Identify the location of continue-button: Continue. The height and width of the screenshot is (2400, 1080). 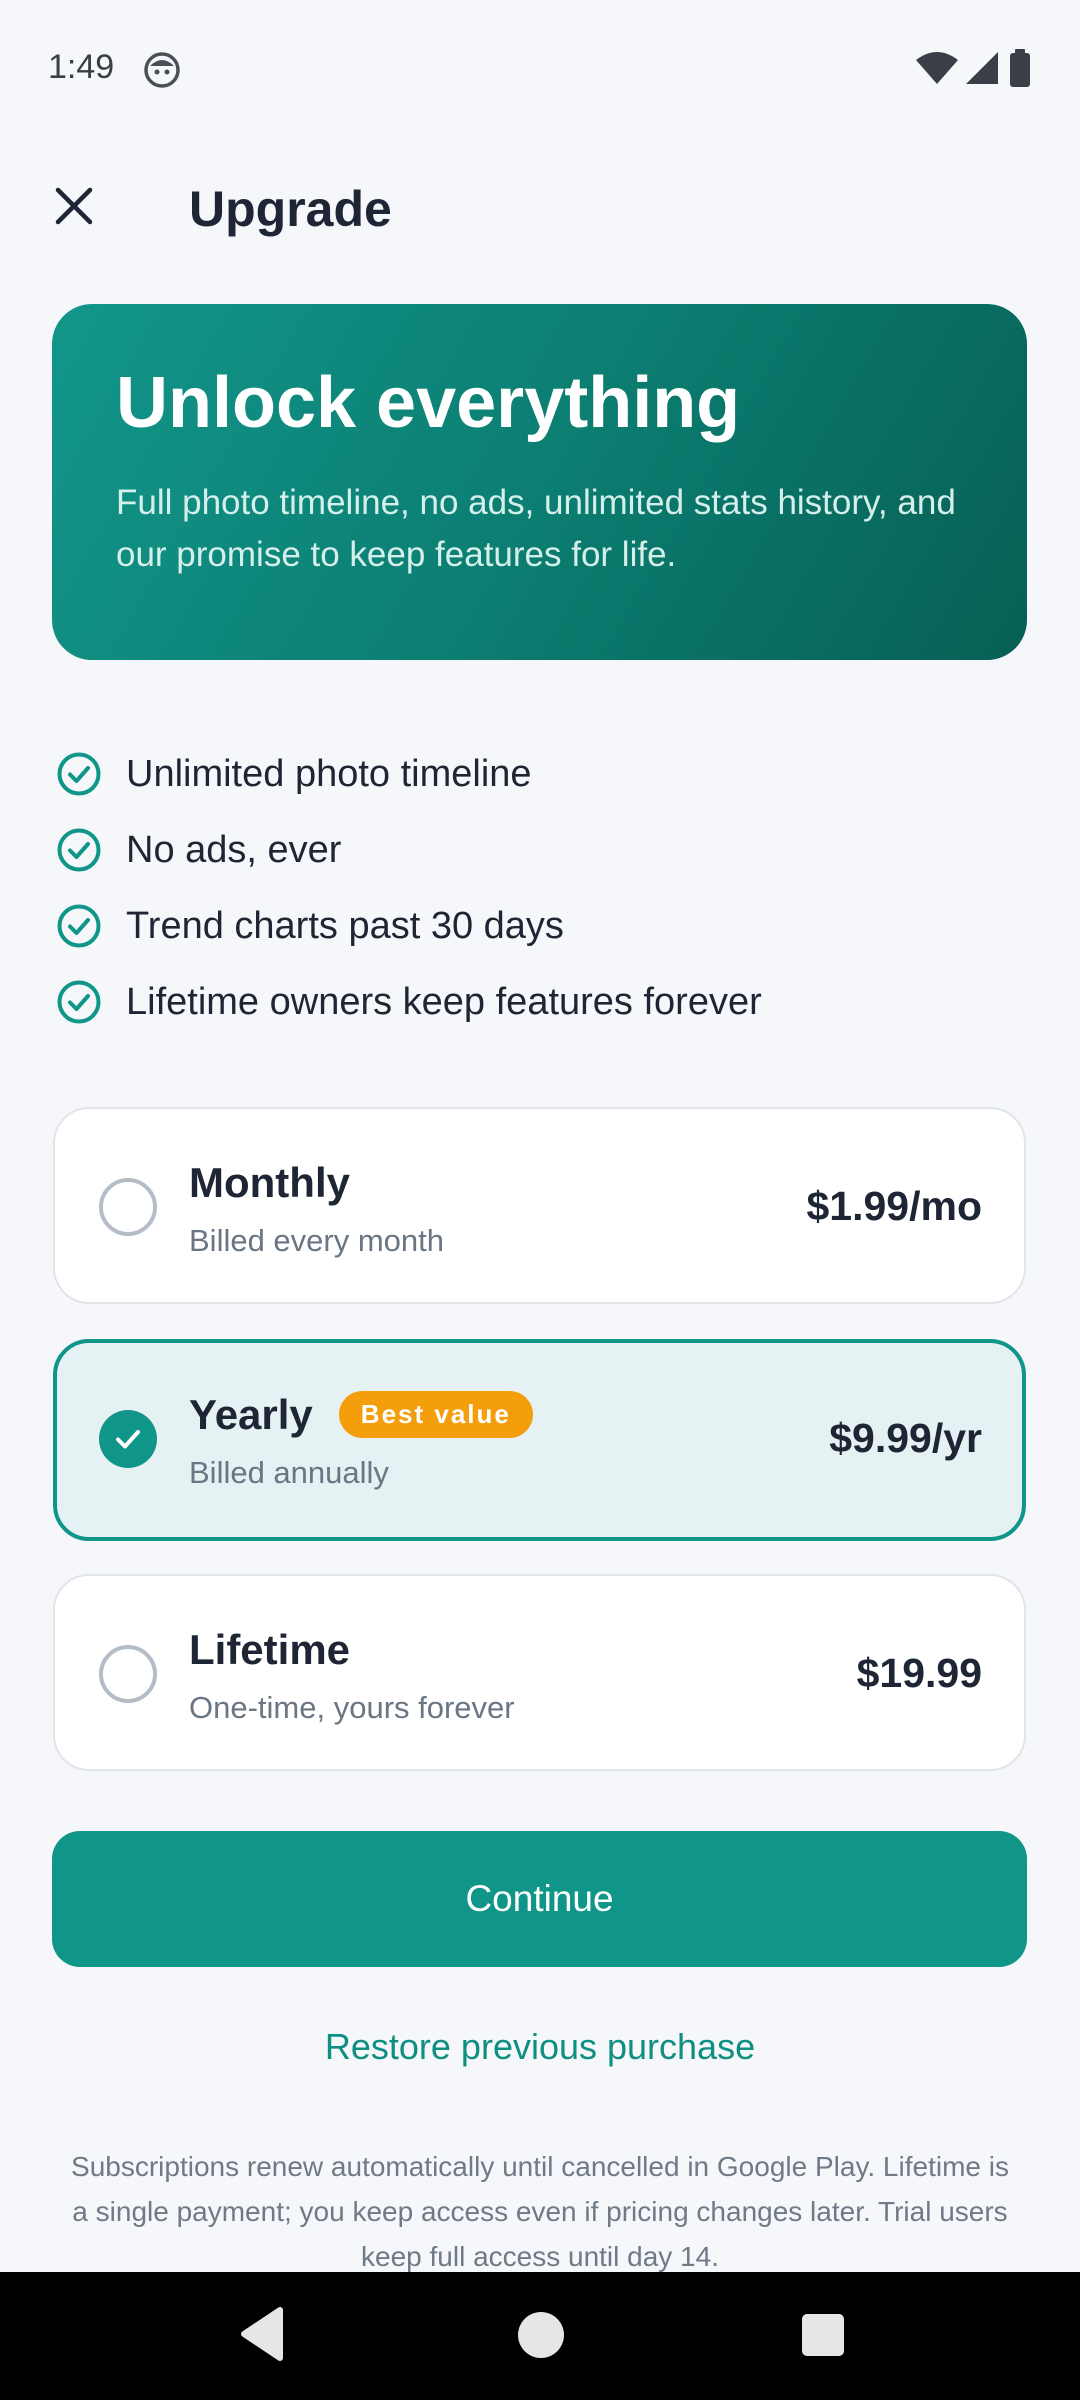
(539, 1899).